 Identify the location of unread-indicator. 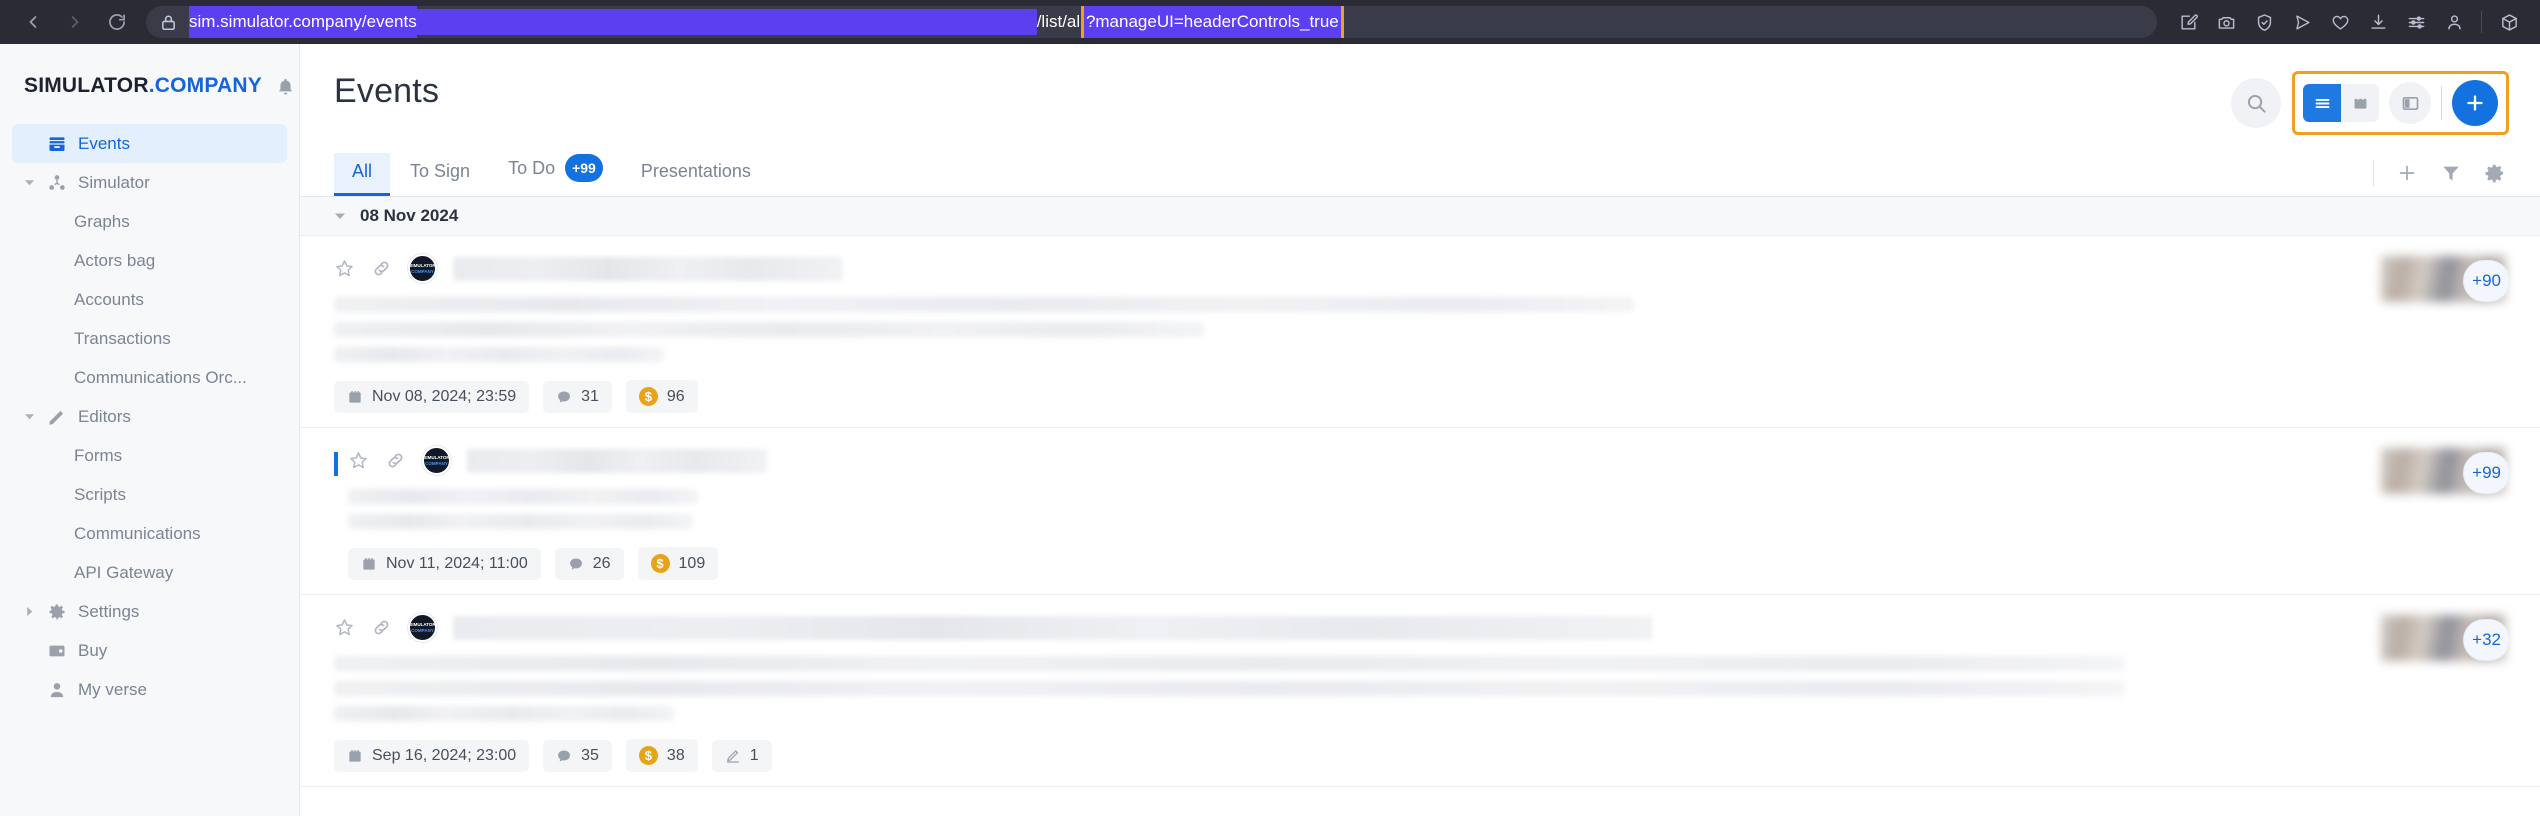
(336, 464).